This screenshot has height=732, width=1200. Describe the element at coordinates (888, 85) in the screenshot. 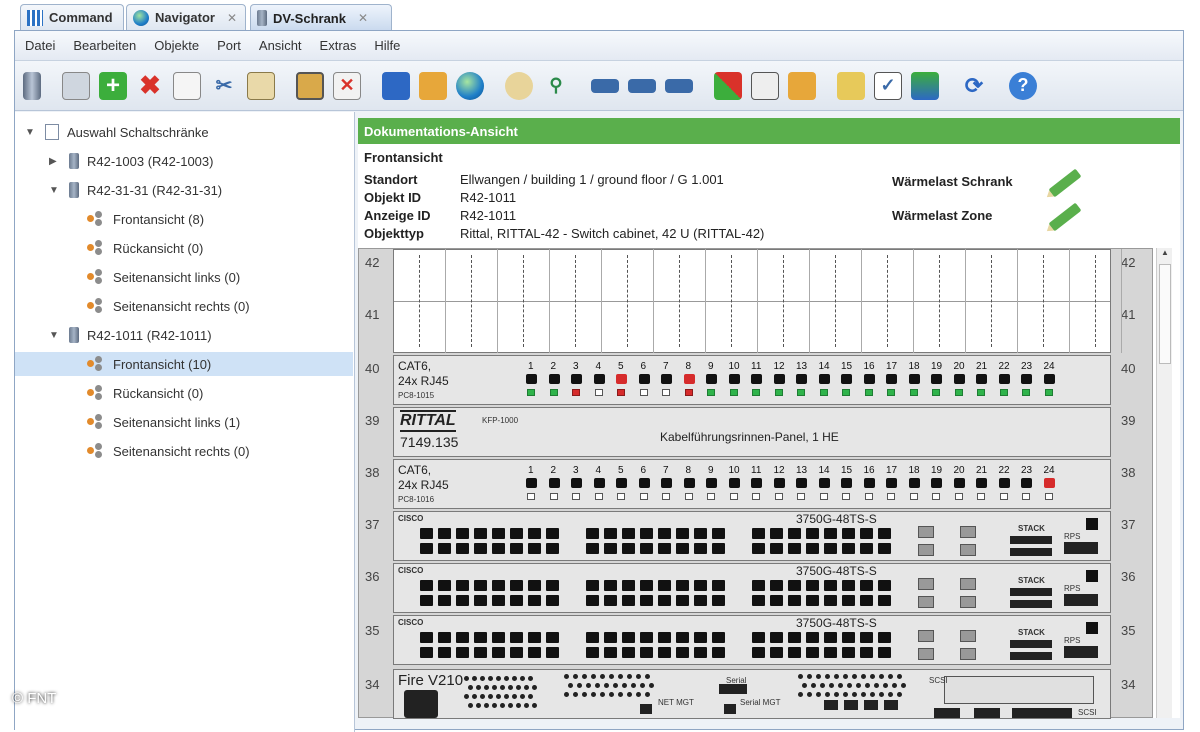

I see `checklist-icon: ✓` at that location.